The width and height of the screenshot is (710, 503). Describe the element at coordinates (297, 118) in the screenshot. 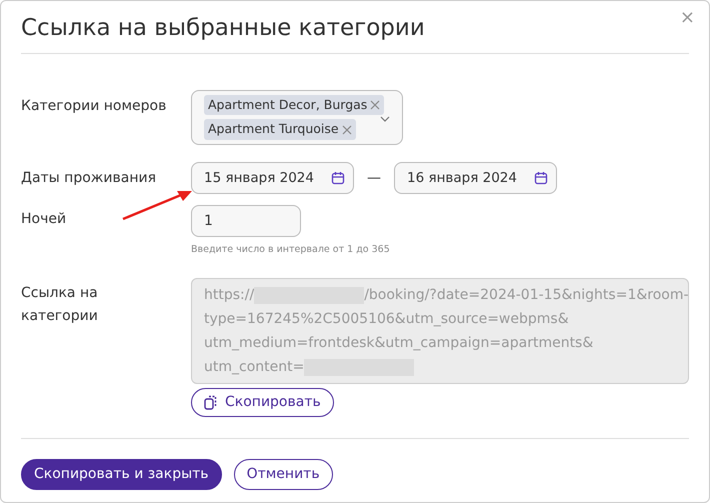

I see `category-select: Apartment Decor, Burgas Apartment Turquoise` at that location.